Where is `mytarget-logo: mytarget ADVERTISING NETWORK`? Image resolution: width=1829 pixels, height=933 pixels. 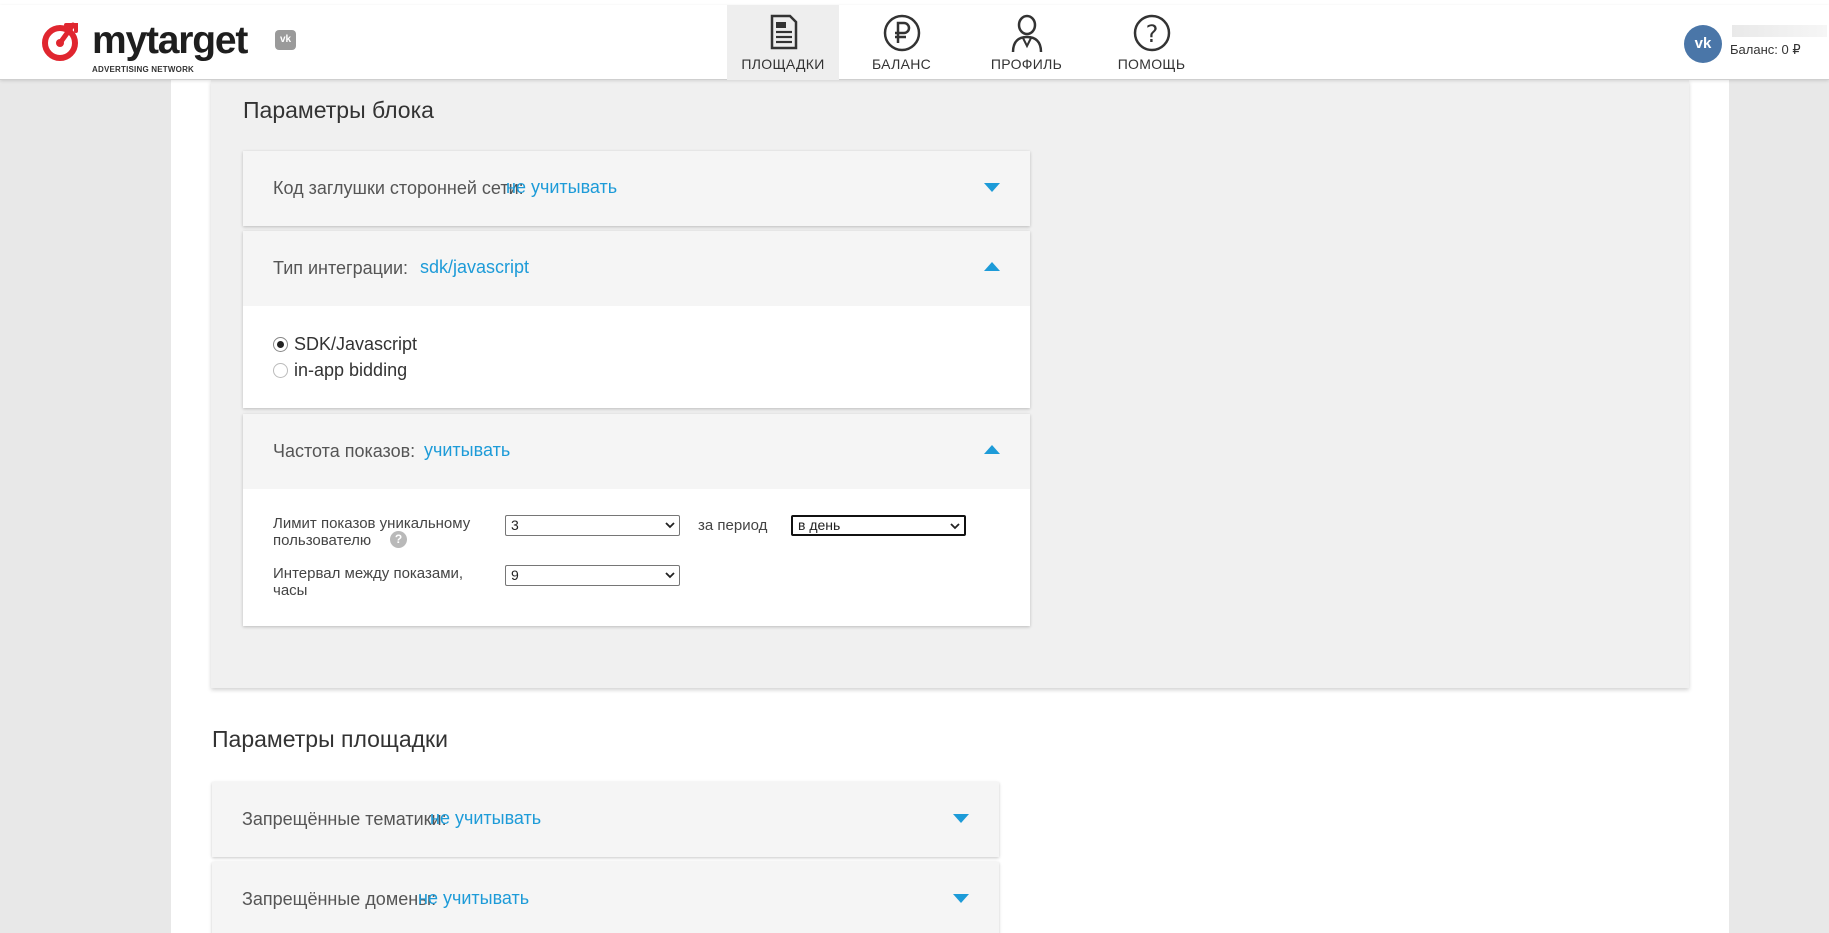
mytarget-logo: mytarget ADVERTISING NETWORK is located at coordinates (155, 45).